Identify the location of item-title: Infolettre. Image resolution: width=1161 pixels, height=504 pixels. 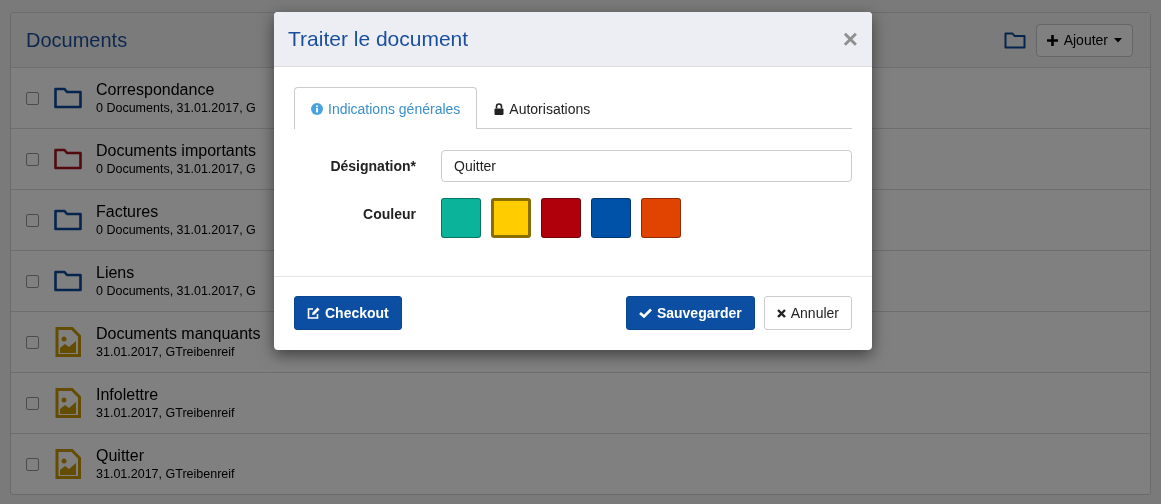
(165, 395).